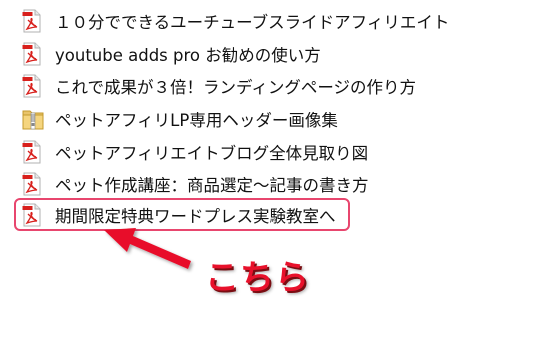 The width and height of the screenshot is (537, 346). What do you see at coordinates (257, 278) in the screenshot?
I see `callout-label: こちら` at bounding box center [257, 278].